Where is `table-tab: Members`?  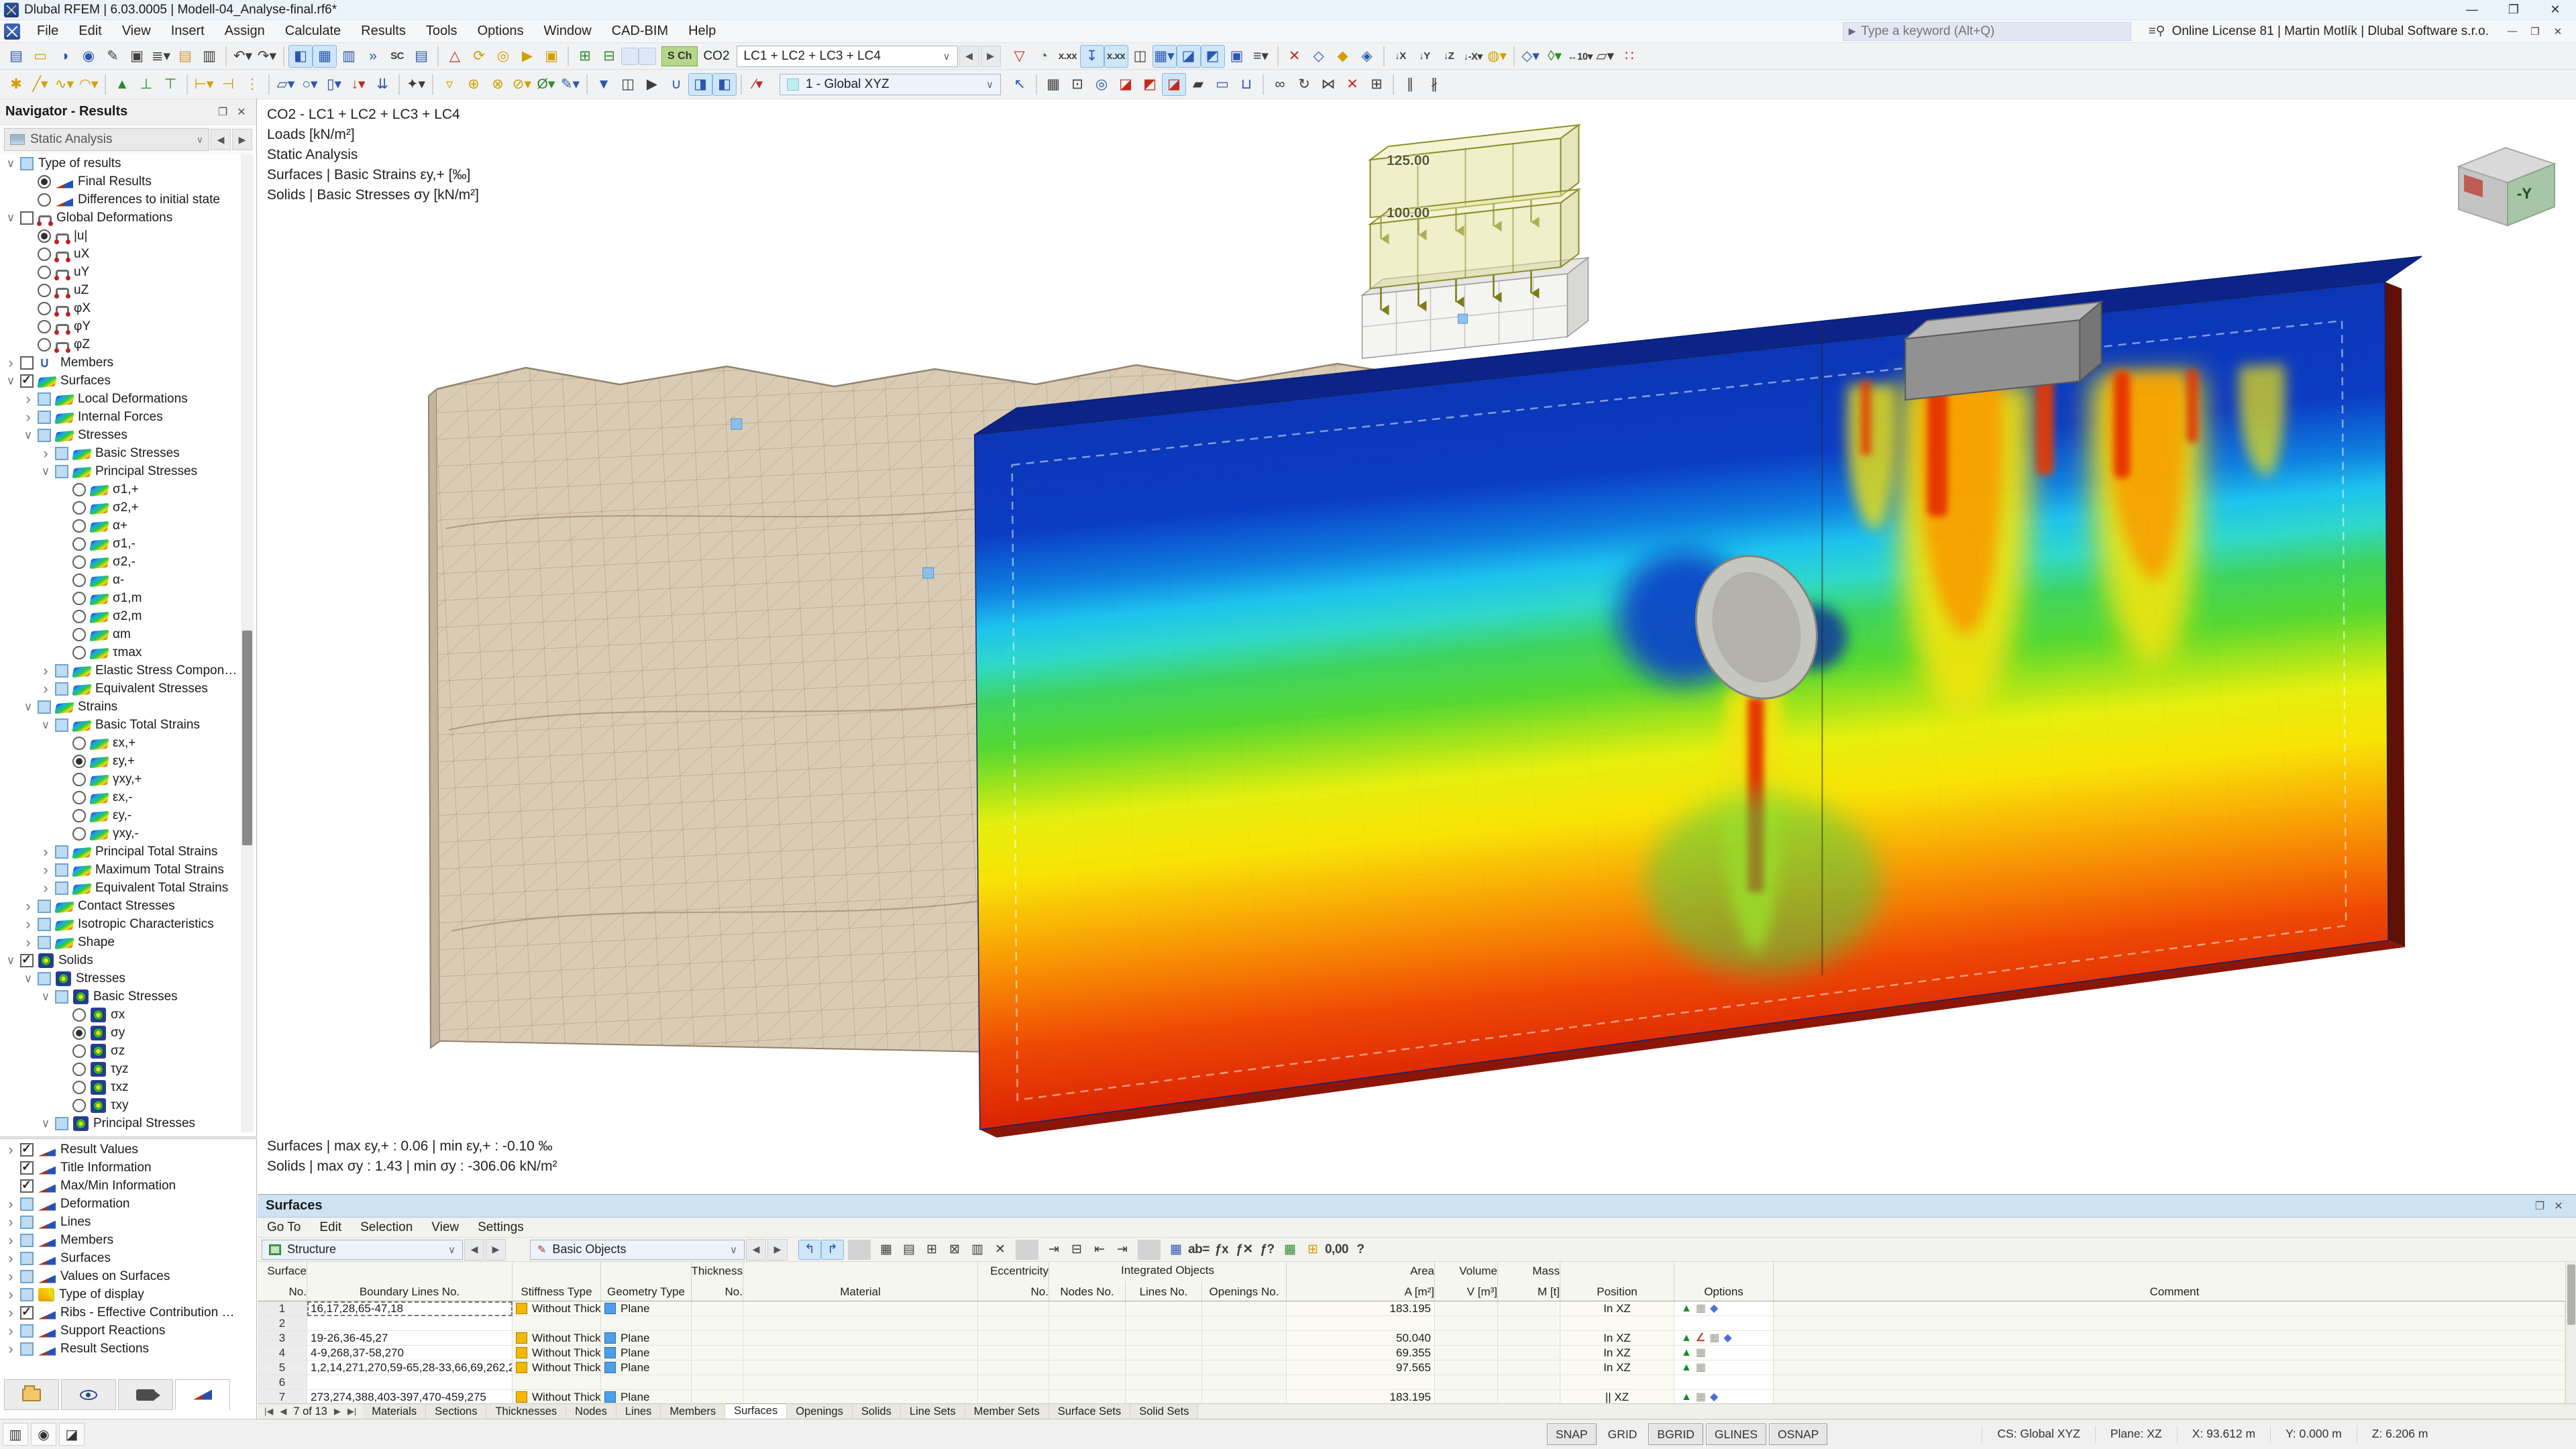
table-tab: Members is located at coordinates (693, 1411).